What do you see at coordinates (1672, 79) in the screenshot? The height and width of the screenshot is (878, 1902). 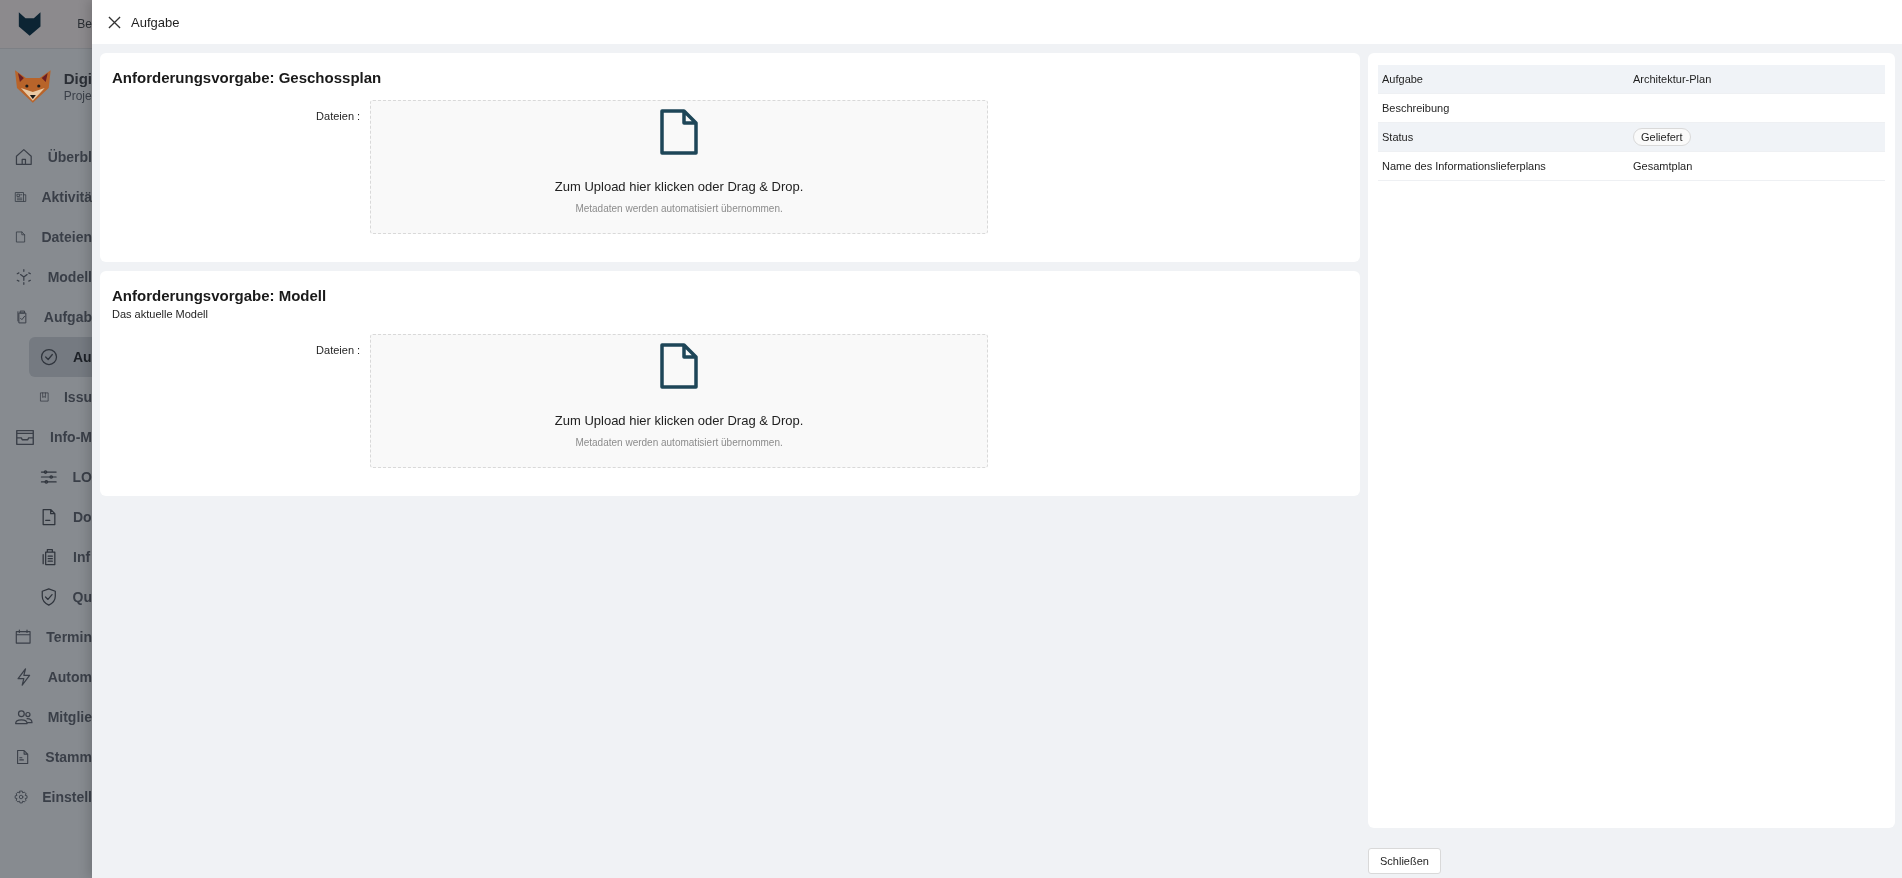 I see `detail-value: Architektur-Plan` at bounding box center [1672, 79].